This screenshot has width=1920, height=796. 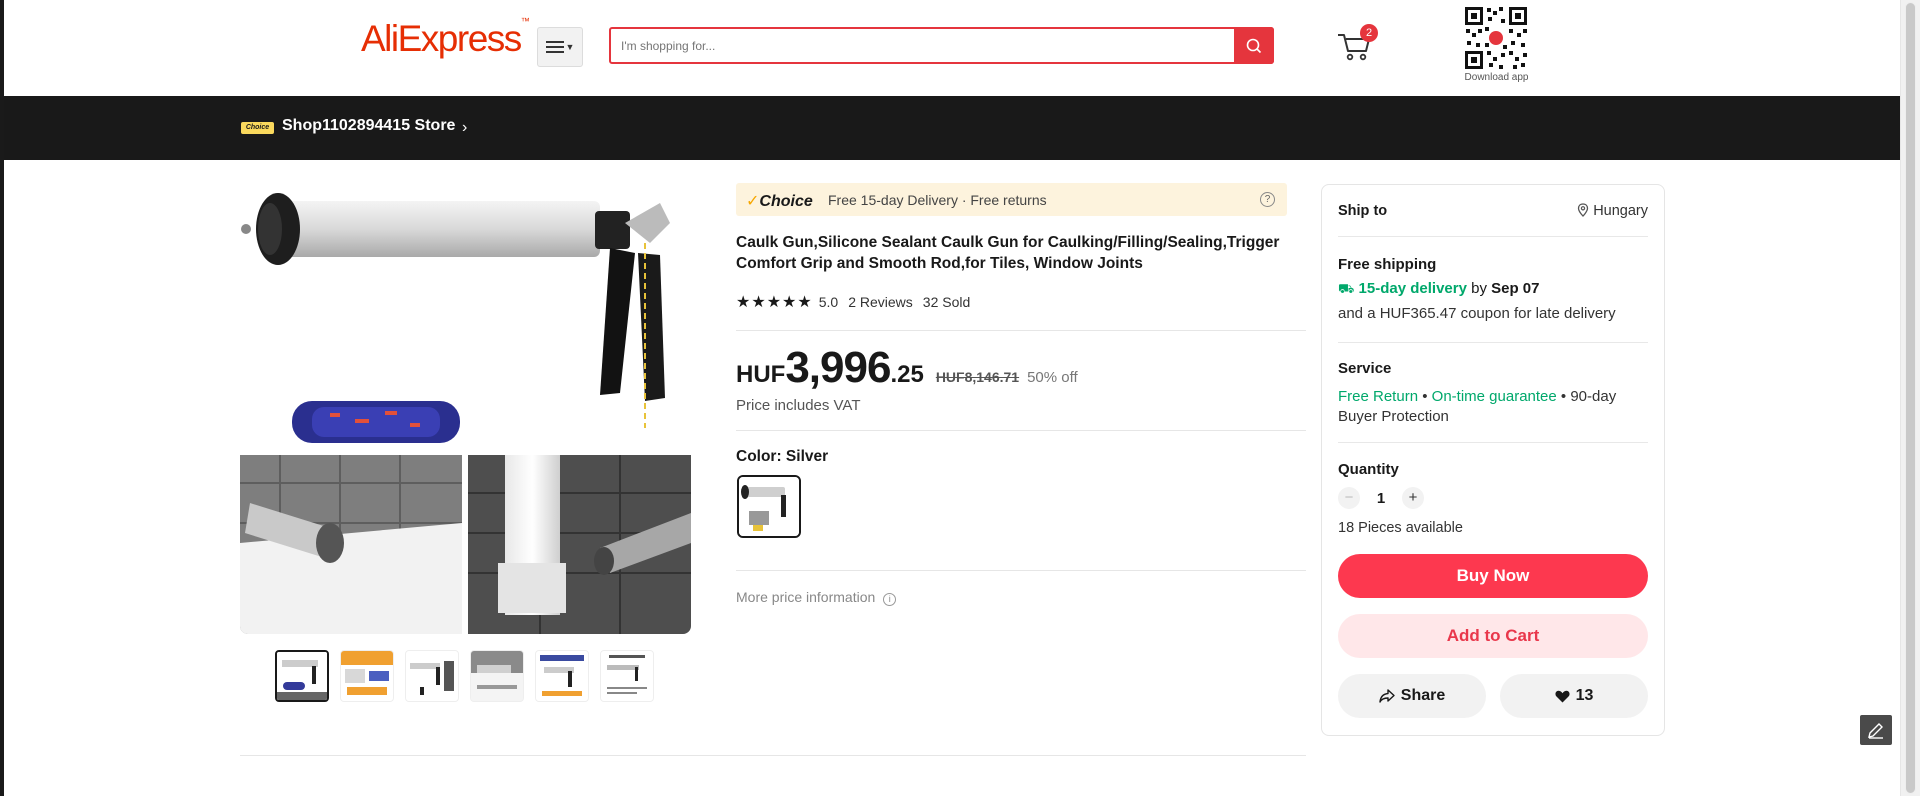 I want to click on chevron-right-icon: ›, so click(x=464, y=128).